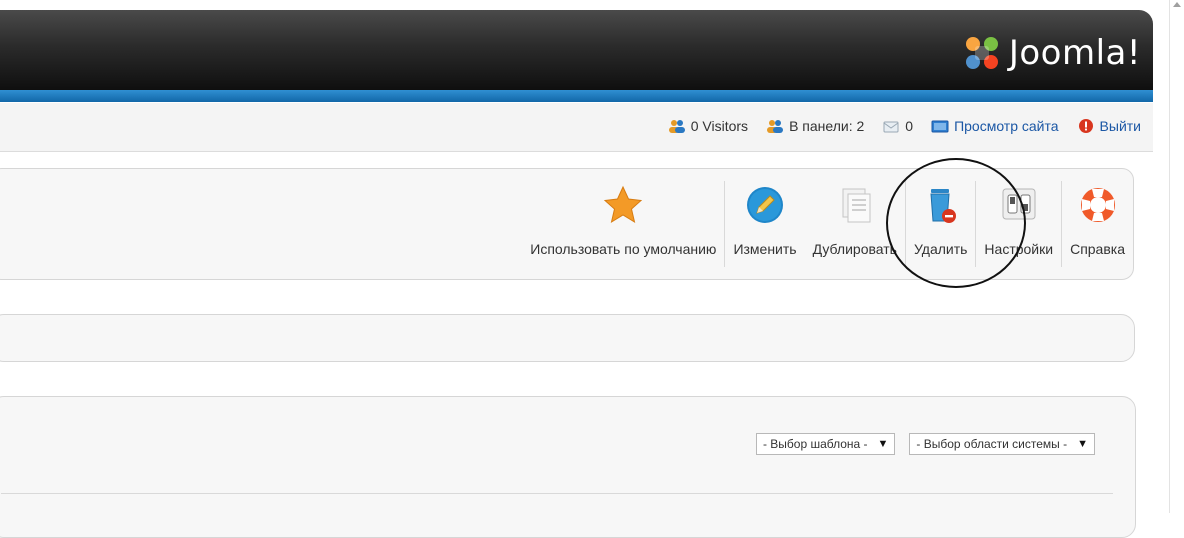 Image resolution: width=1184 pixels, height=538 pixels. I want to click on duplicate-label: Дублировать, so click(854, 249).